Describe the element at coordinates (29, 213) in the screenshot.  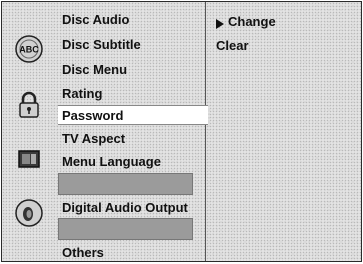
I see `speaker-icon` at that location.